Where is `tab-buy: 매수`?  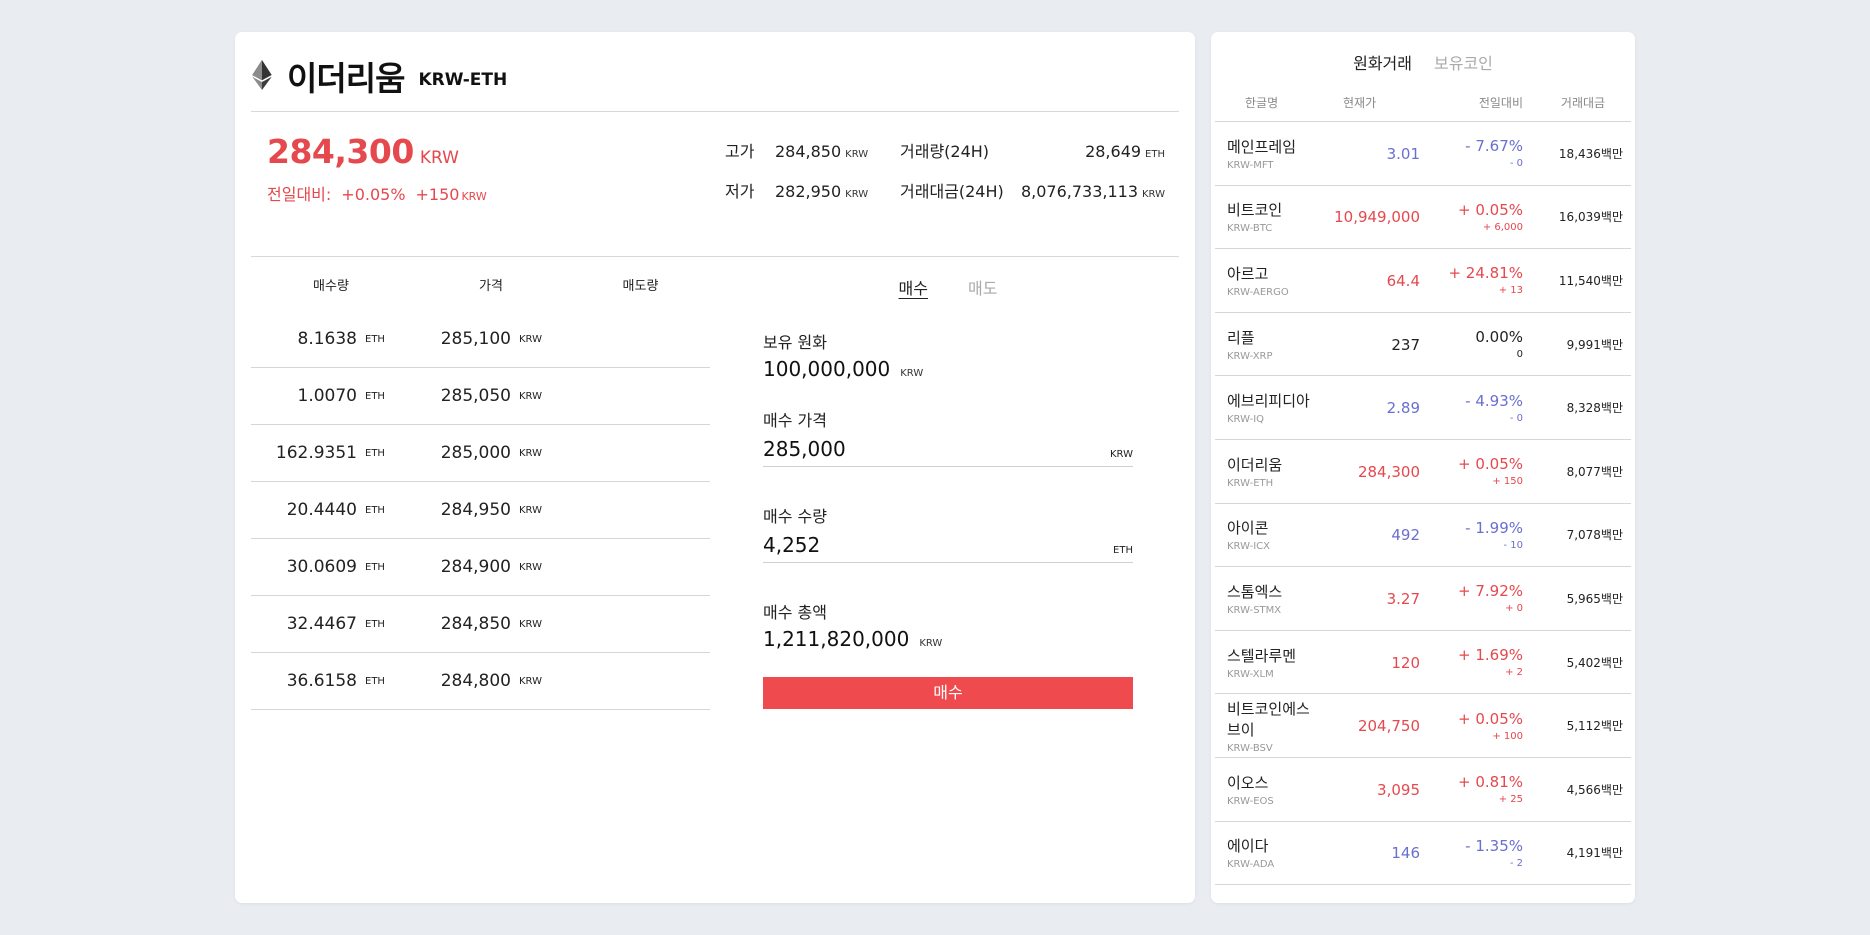 tab-buy: 매수 is located at coordinates (913, 287).